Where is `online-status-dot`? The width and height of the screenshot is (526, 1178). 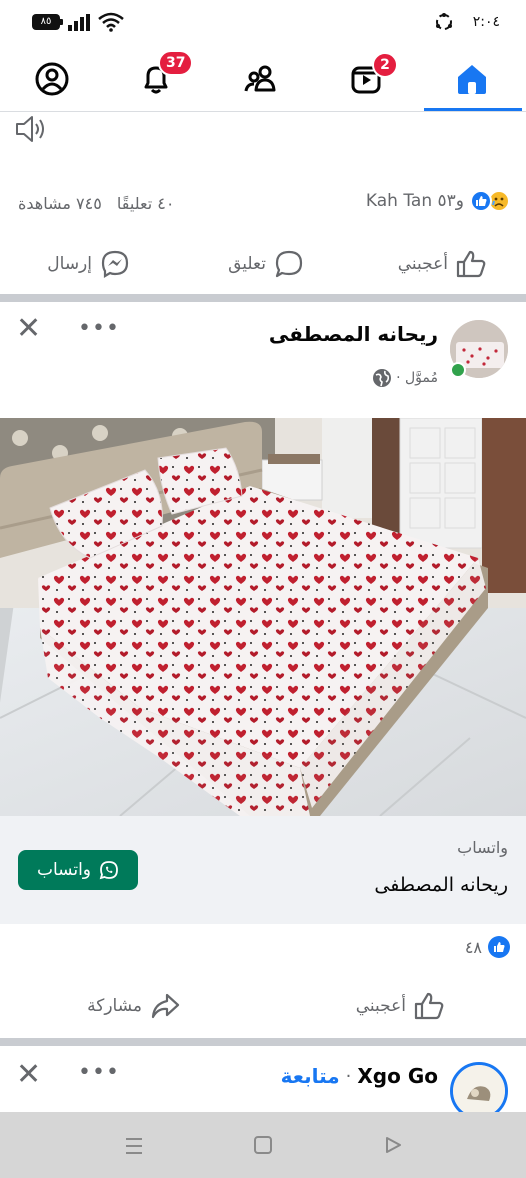 online-status-dot is located at coordinates (458, 370).